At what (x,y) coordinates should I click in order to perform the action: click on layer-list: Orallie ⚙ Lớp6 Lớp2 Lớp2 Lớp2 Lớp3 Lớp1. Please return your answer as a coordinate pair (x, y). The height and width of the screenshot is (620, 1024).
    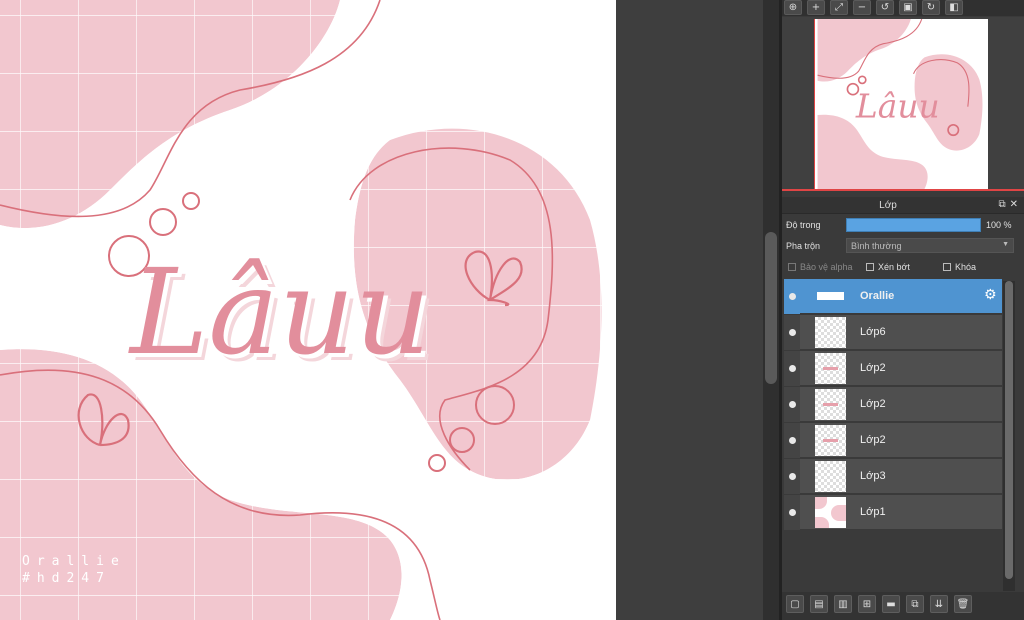
    Looking at the image, I should click on (893, 434).